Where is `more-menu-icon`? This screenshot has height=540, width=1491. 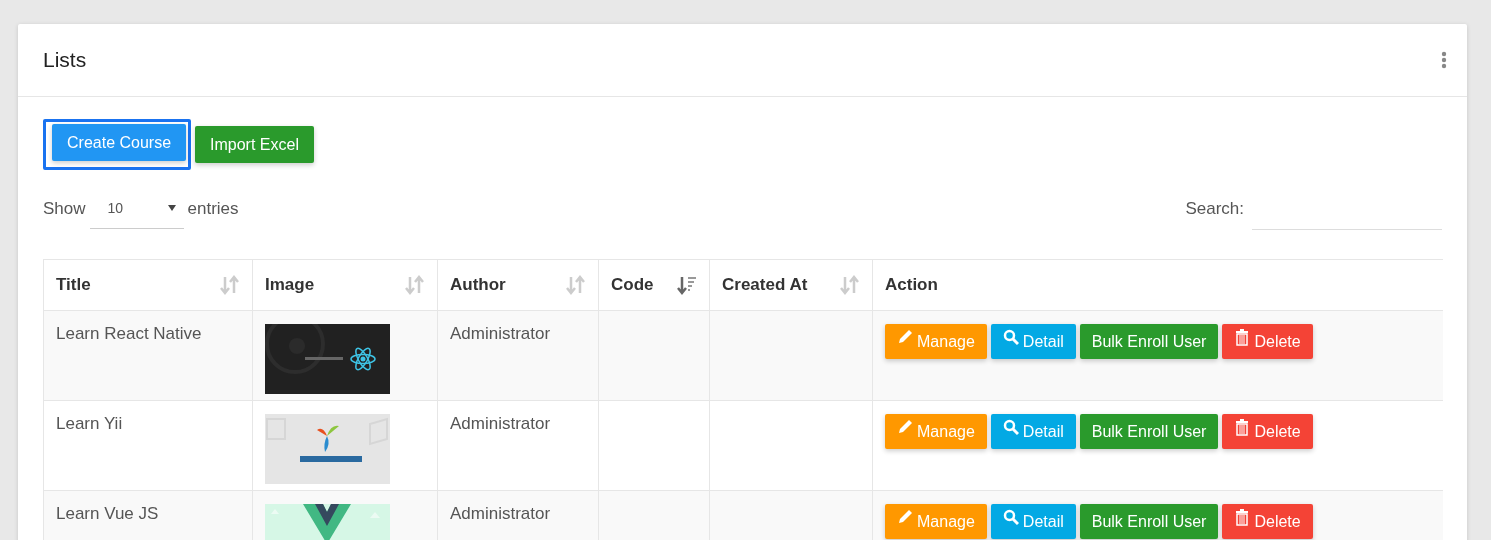 more-menu-icon is located at coordinates (1444, 60).